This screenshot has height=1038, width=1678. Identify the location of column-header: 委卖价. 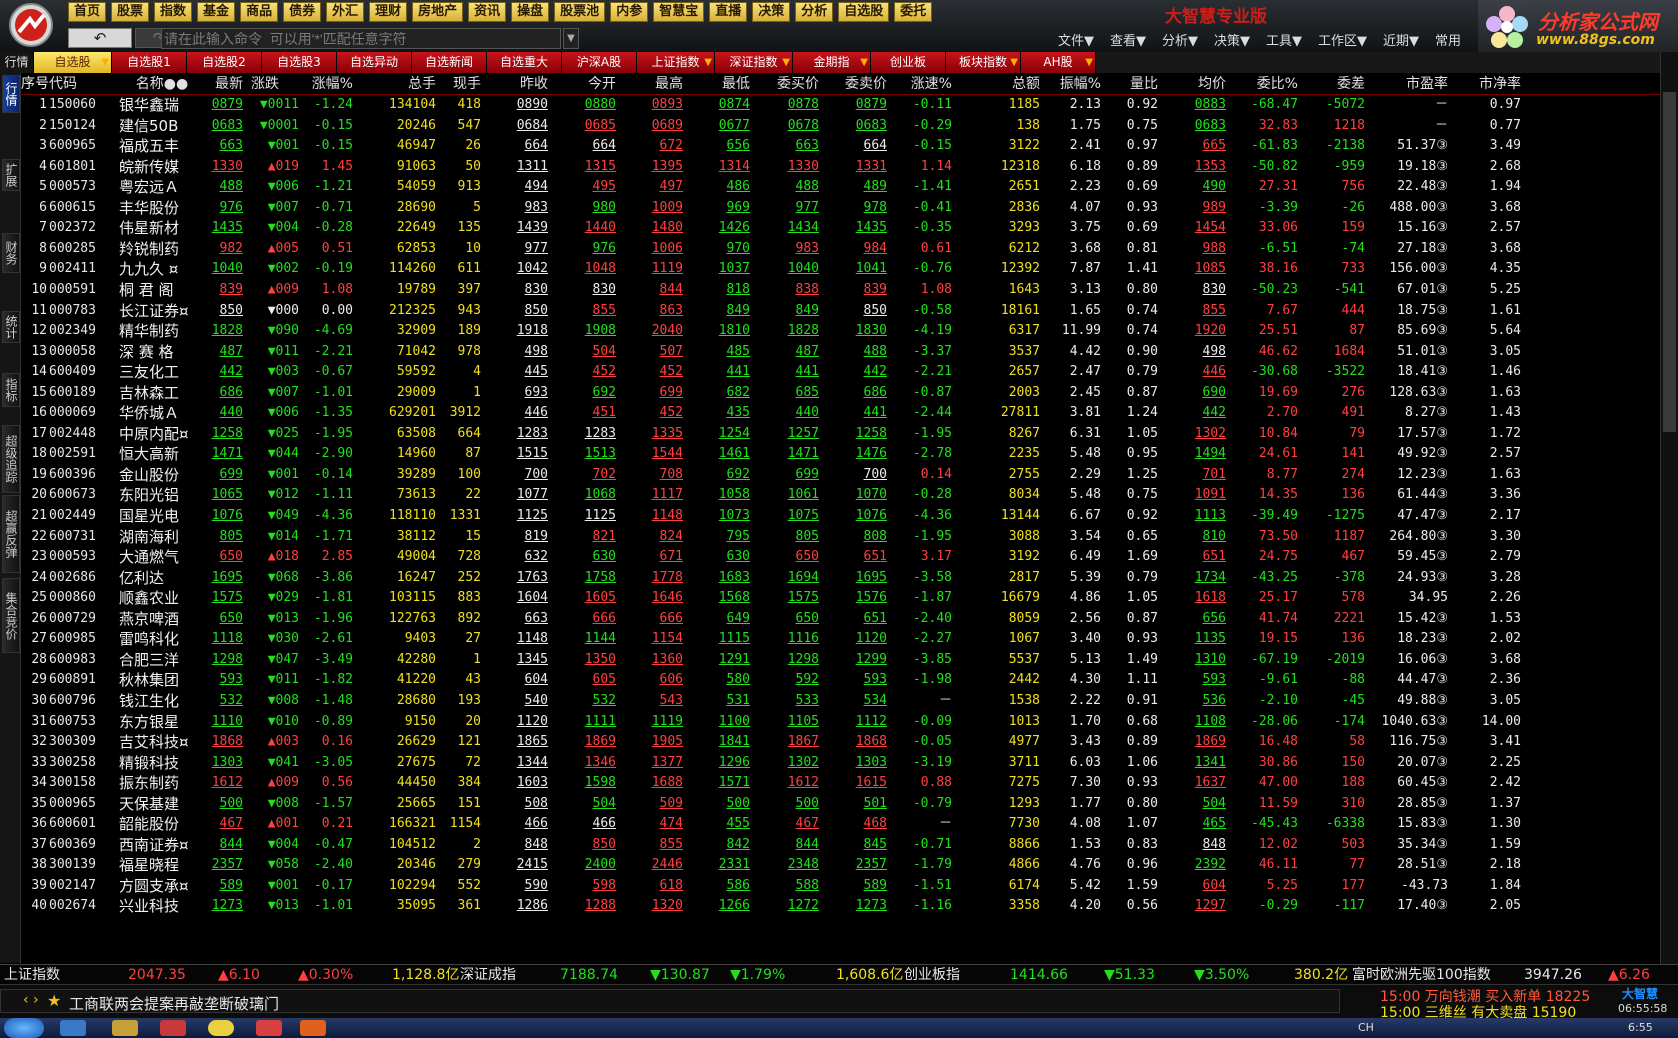
(853, 84).